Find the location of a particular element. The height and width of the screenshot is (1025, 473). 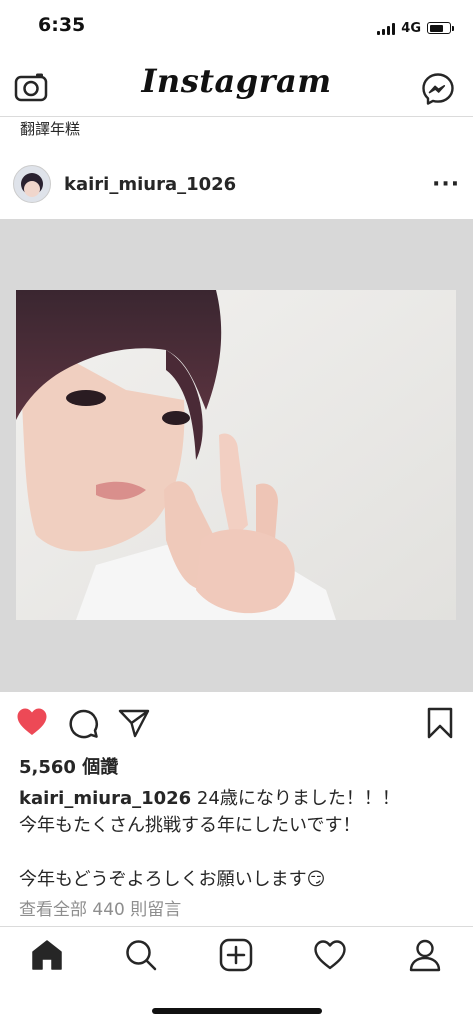

caption-line-2: 今年もたくさん挑戦する年にしたいです！ is located at coordinates (190, 825).